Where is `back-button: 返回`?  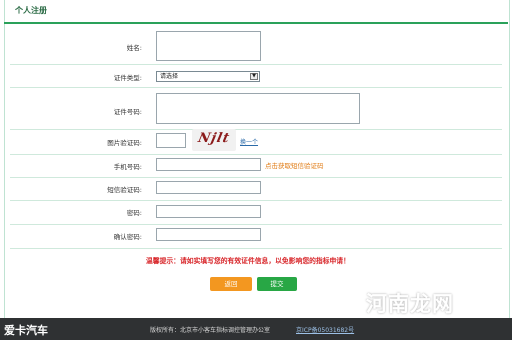 back-button: 返回 is located at coordinates (231, 284).